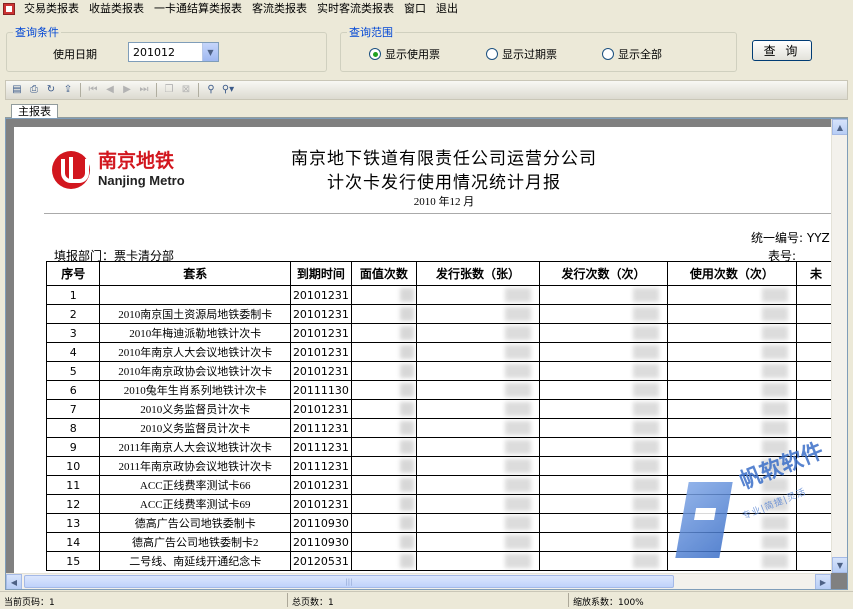 The image size is (853, 609). Describe the element at coordinates (73, 333) in the screenshot. I see `row-number-cell: 3` at that location.